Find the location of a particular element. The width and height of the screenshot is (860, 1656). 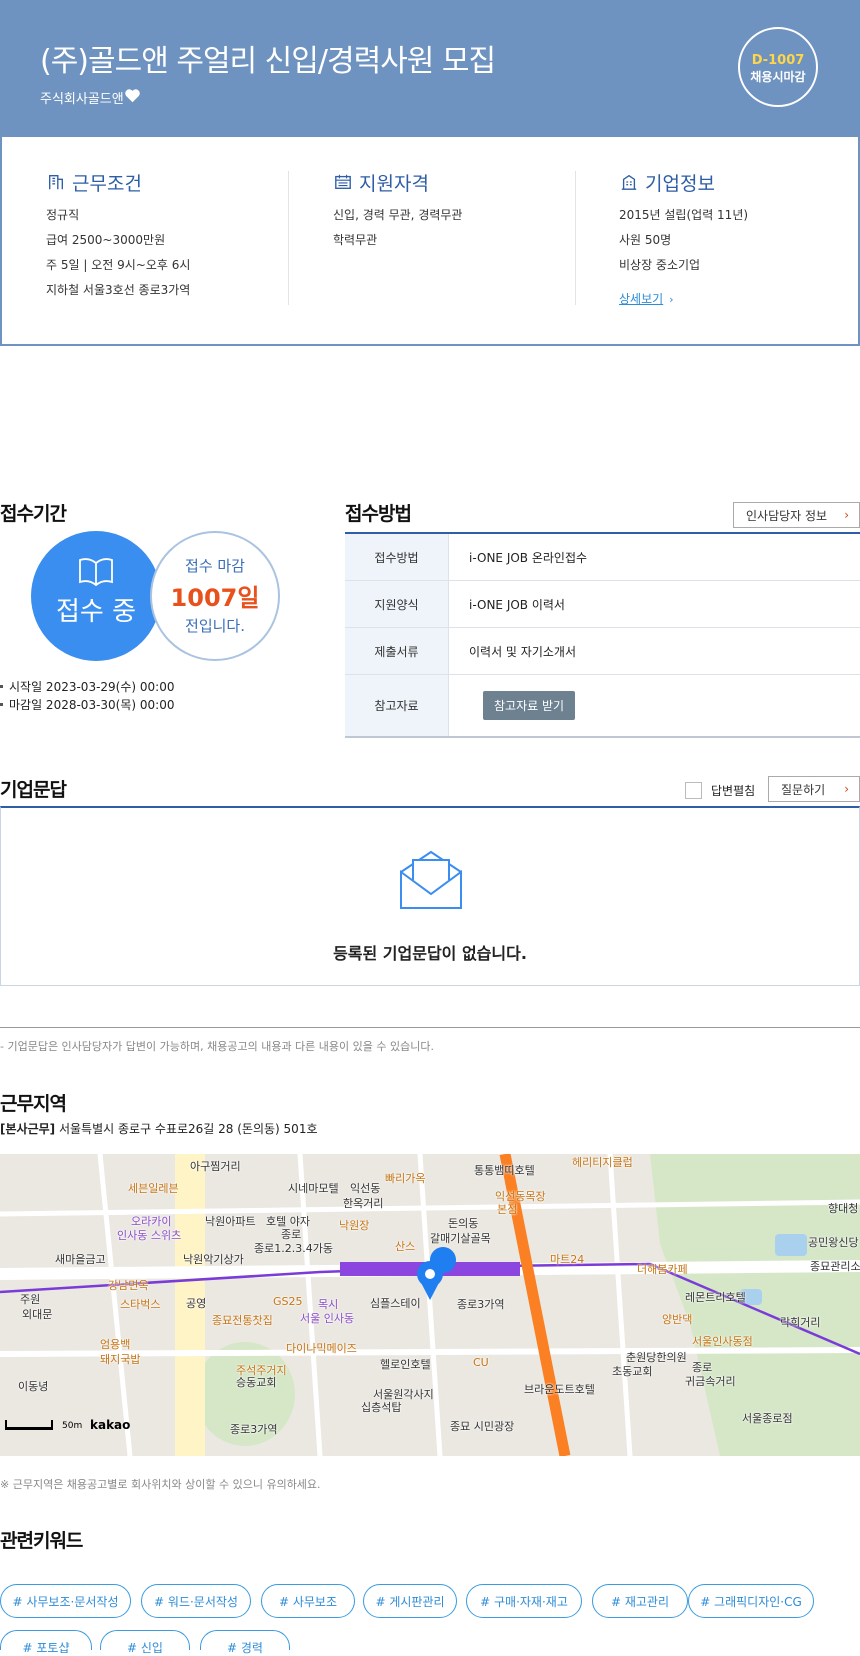

map-label: 공민왕신당 is located at coordinates (833, 1242).